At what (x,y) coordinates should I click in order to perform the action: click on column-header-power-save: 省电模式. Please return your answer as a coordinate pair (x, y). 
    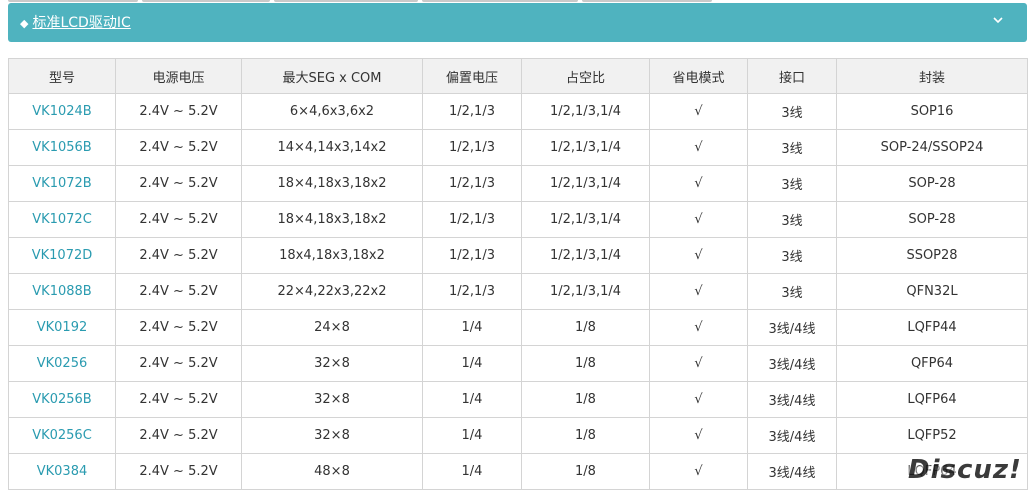
    Looking at the image, I should click on (698, 76).